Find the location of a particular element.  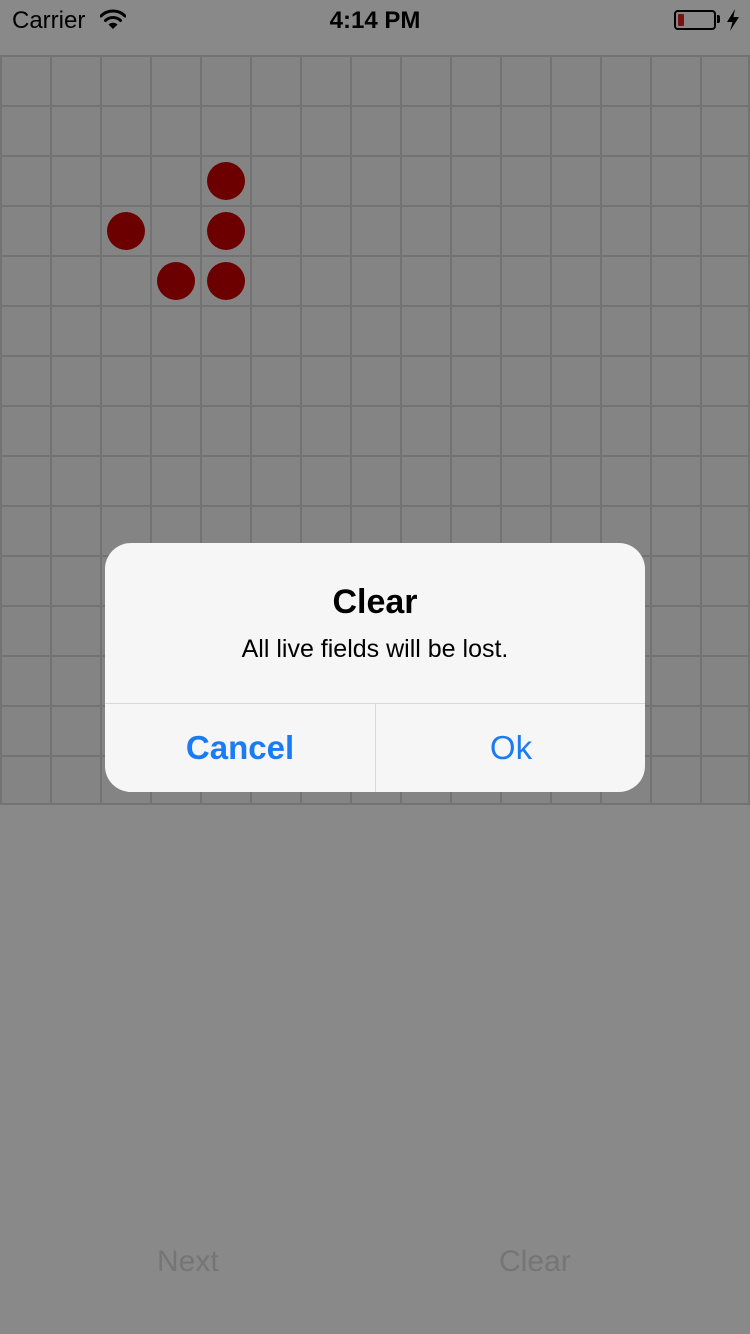

alert-title: Clear is located at coordinates (375, 602).